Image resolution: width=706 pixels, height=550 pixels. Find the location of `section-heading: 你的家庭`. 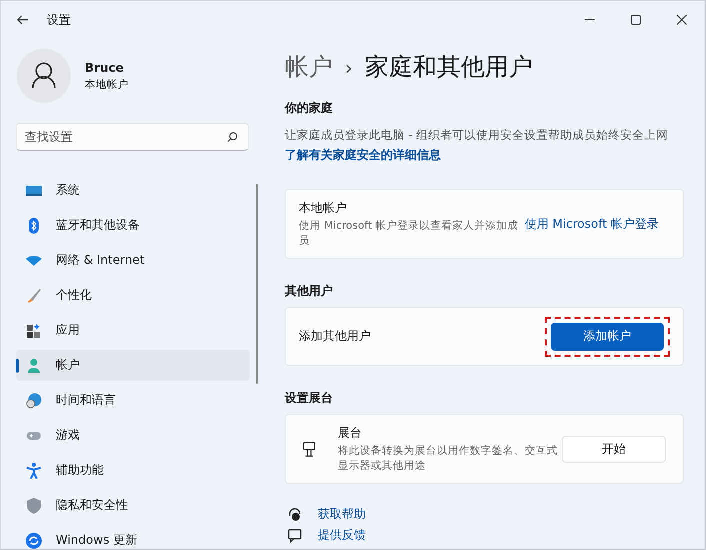

section-heading: 你的家庭 is located at coordinates (309, 108).